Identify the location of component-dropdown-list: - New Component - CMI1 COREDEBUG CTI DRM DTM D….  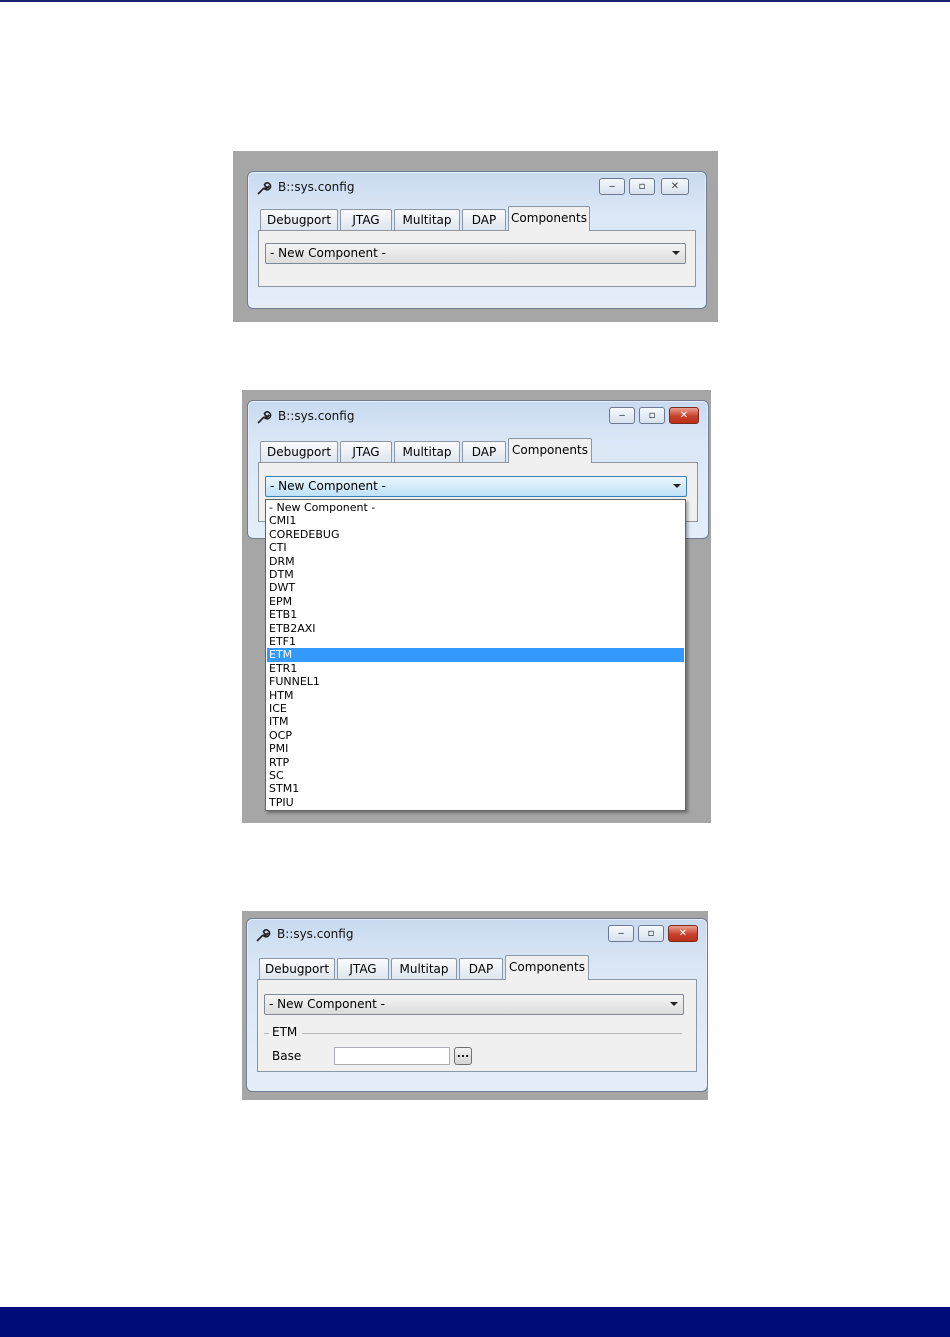
(475, 655).